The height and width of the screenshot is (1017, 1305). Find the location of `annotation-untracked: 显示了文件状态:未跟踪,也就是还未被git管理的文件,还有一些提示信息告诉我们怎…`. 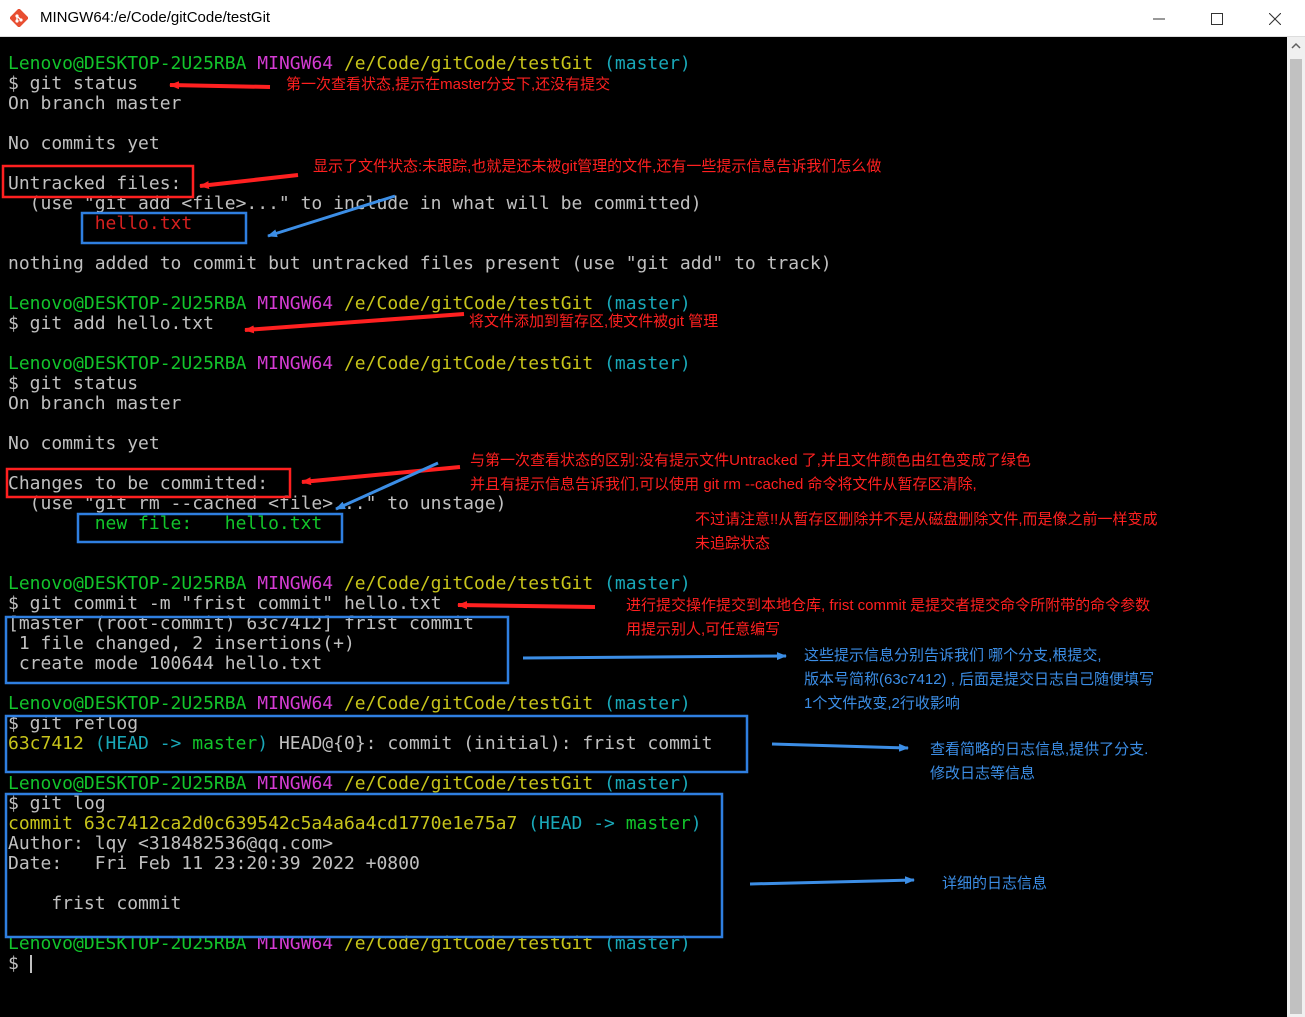

annotation-untracked: 显示了文件状态:未跟踪,也就是还未被git管理的文件,还有一些提示信息告诉我们怎… is located at coordinates (597, 166).